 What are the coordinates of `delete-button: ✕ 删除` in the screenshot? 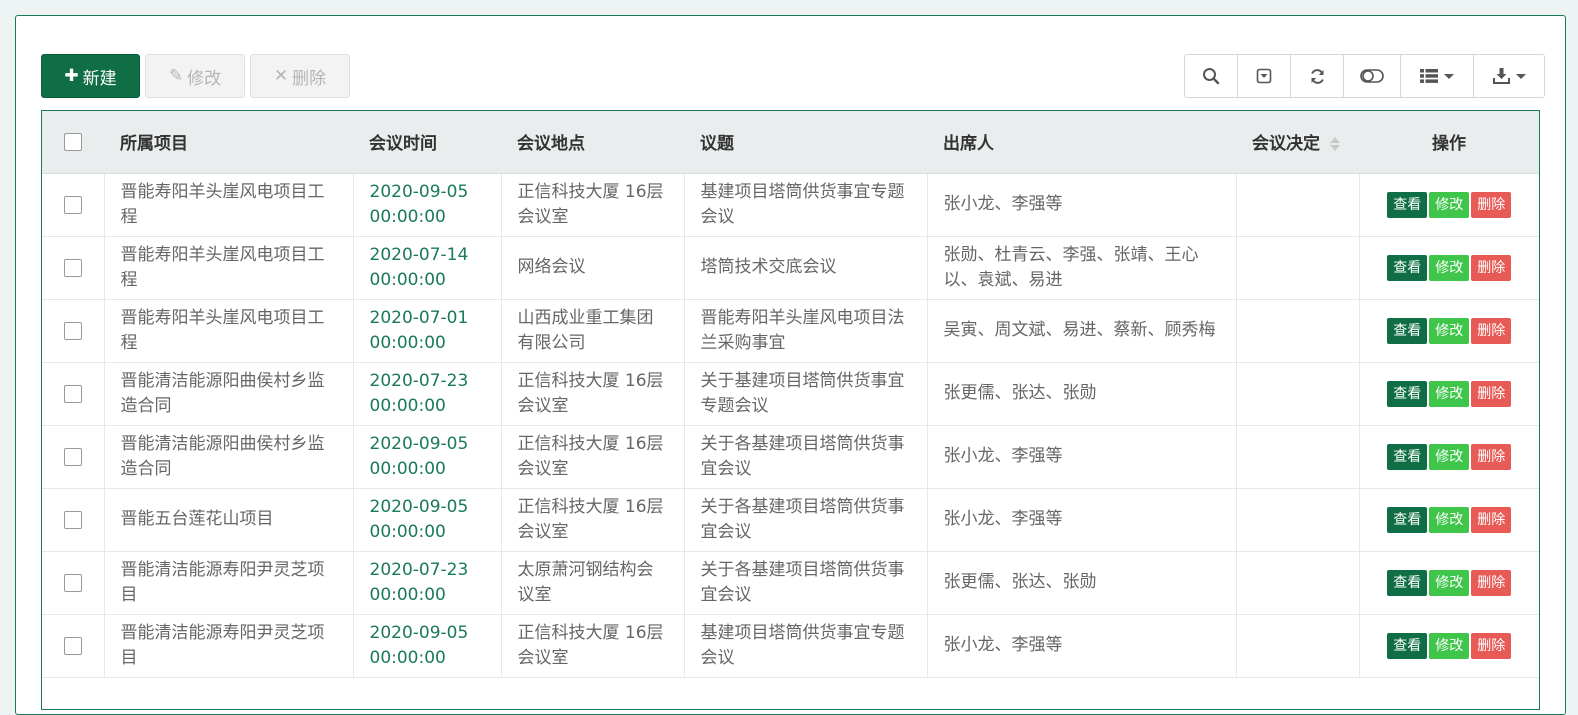 It's located at (300, 76).